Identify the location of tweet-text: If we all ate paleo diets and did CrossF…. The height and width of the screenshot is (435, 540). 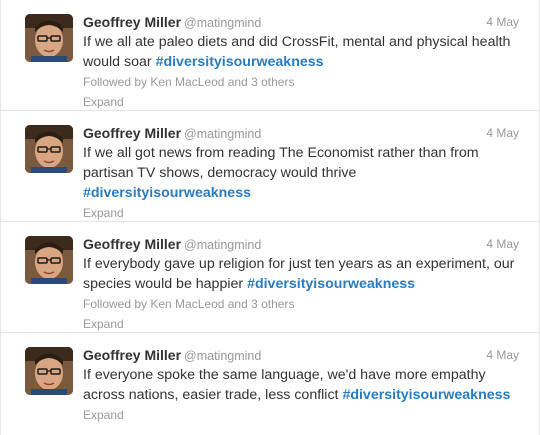
(303, 52).